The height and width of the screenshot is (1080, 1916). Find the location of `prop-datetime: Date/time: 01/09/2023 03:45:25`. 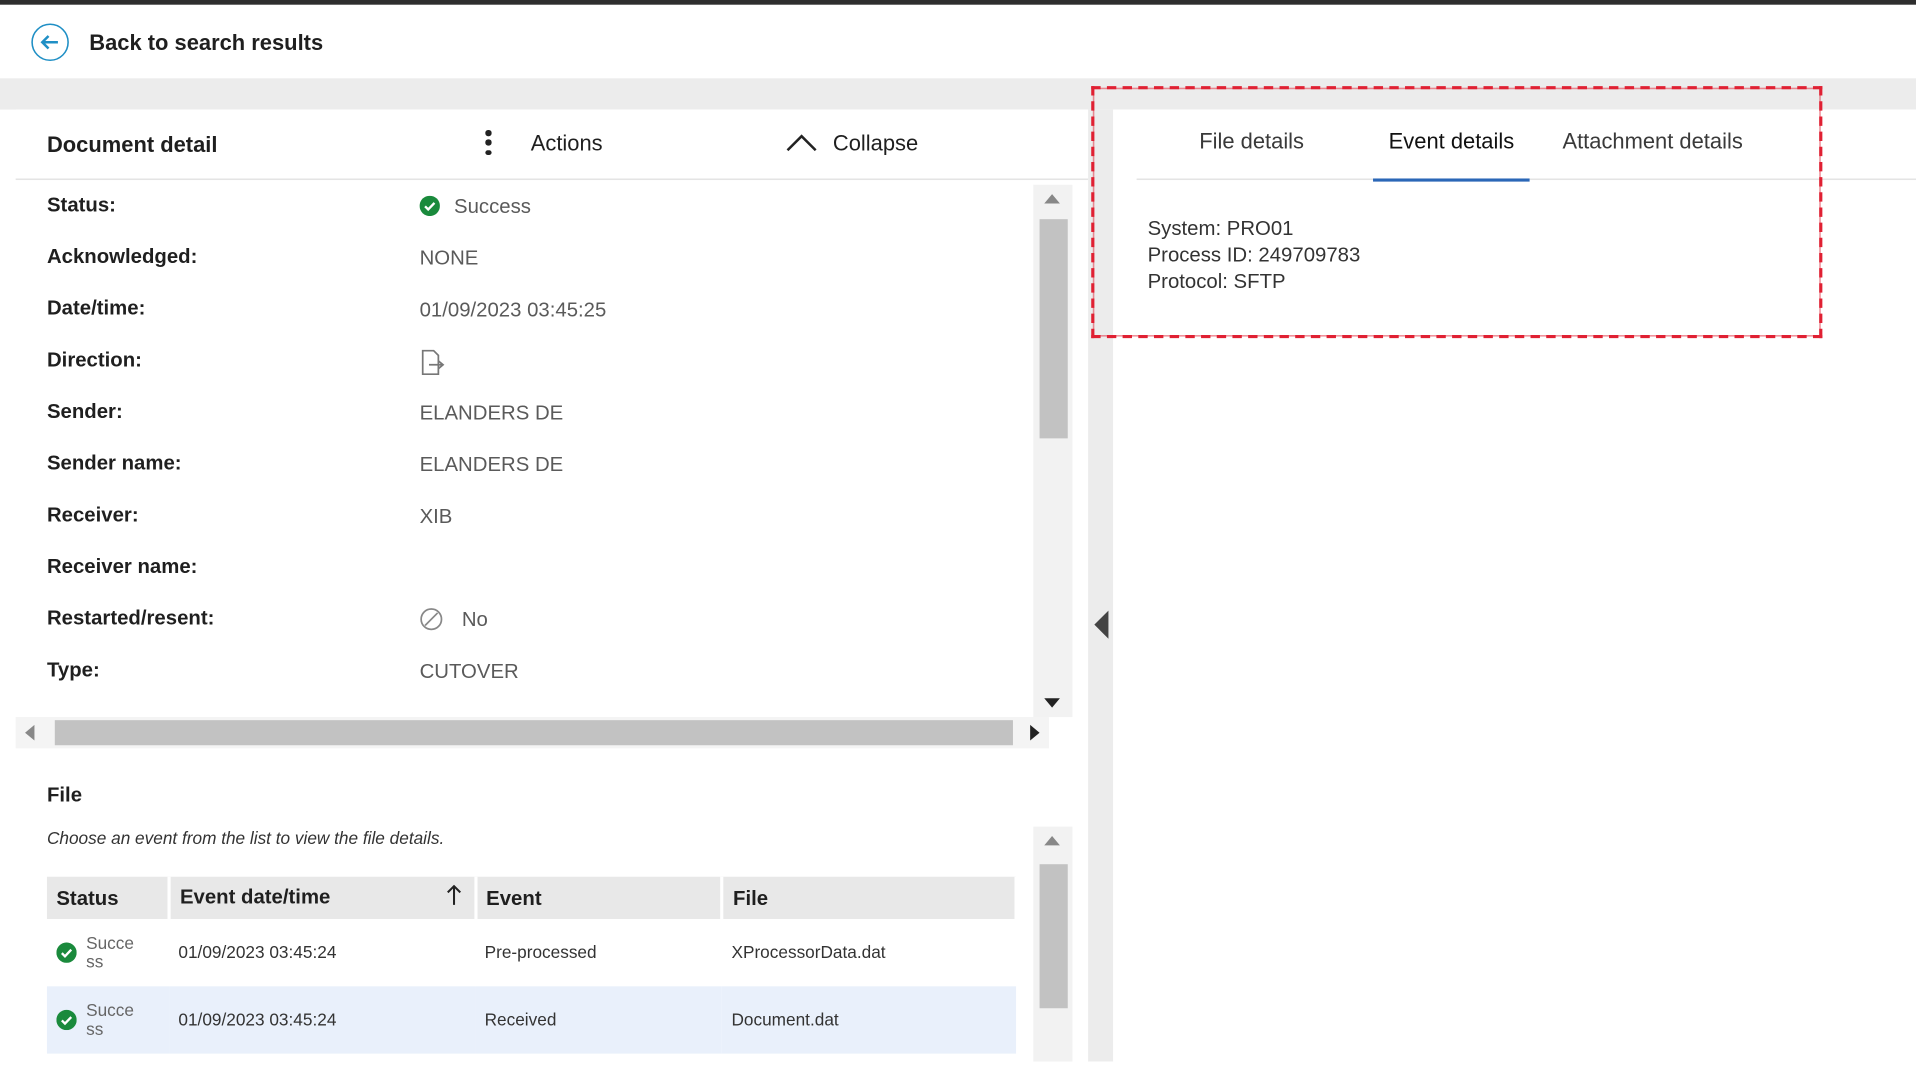

prop-datetime: Date/time: 01/09/2023 03:45:25 is located at coordinates (532, 311).